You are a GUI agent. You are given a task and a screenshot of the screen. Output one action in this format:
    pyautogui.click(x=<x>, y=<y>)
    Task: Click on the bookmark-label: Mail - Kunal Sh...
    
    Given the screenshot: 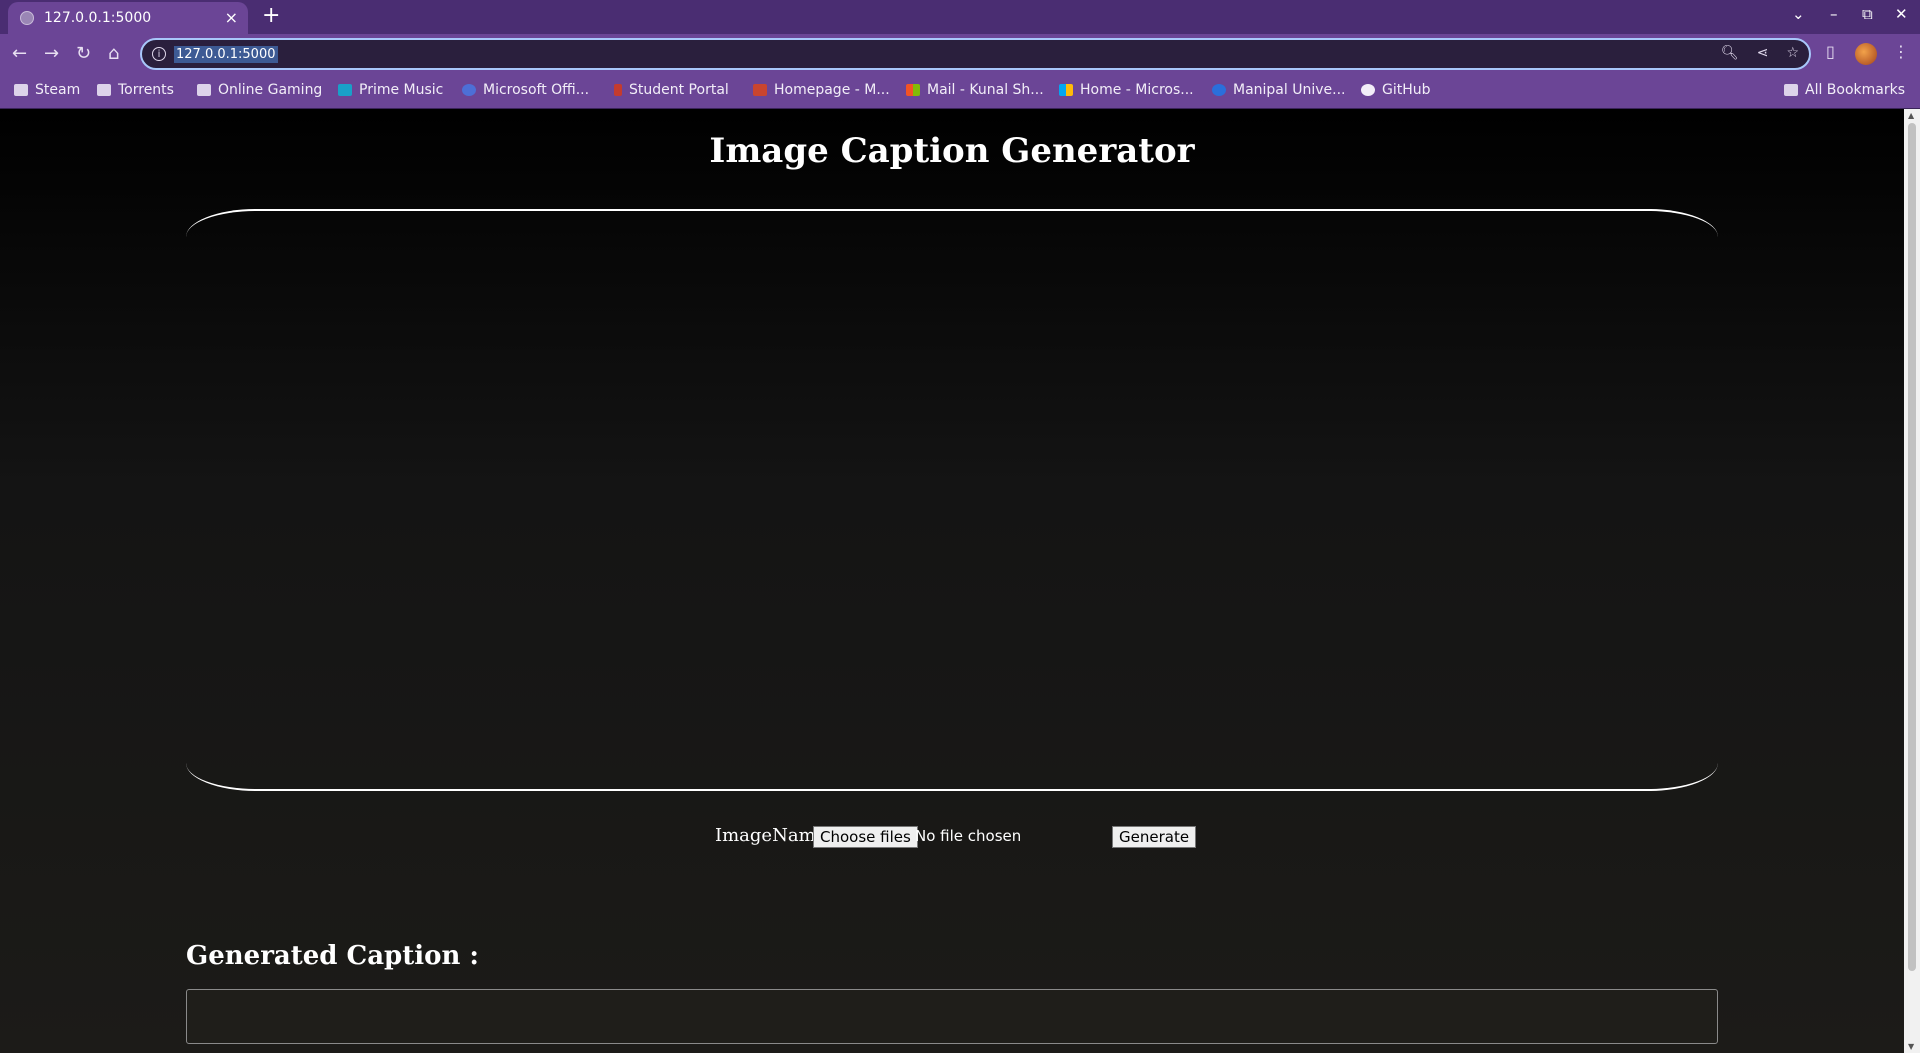 What is the action you would take?
    pyautogui.click(x=985, y=90)
    